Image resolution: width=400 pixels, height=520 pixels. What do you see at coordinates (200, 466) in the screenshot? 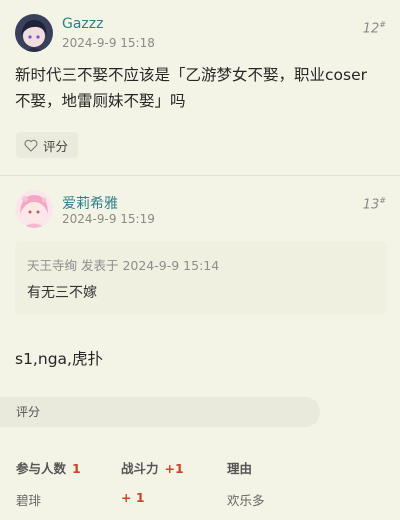
I see `rating-table-header: 参与人数 1 战斗力 +1 理由` at bounding box center [200, 466].